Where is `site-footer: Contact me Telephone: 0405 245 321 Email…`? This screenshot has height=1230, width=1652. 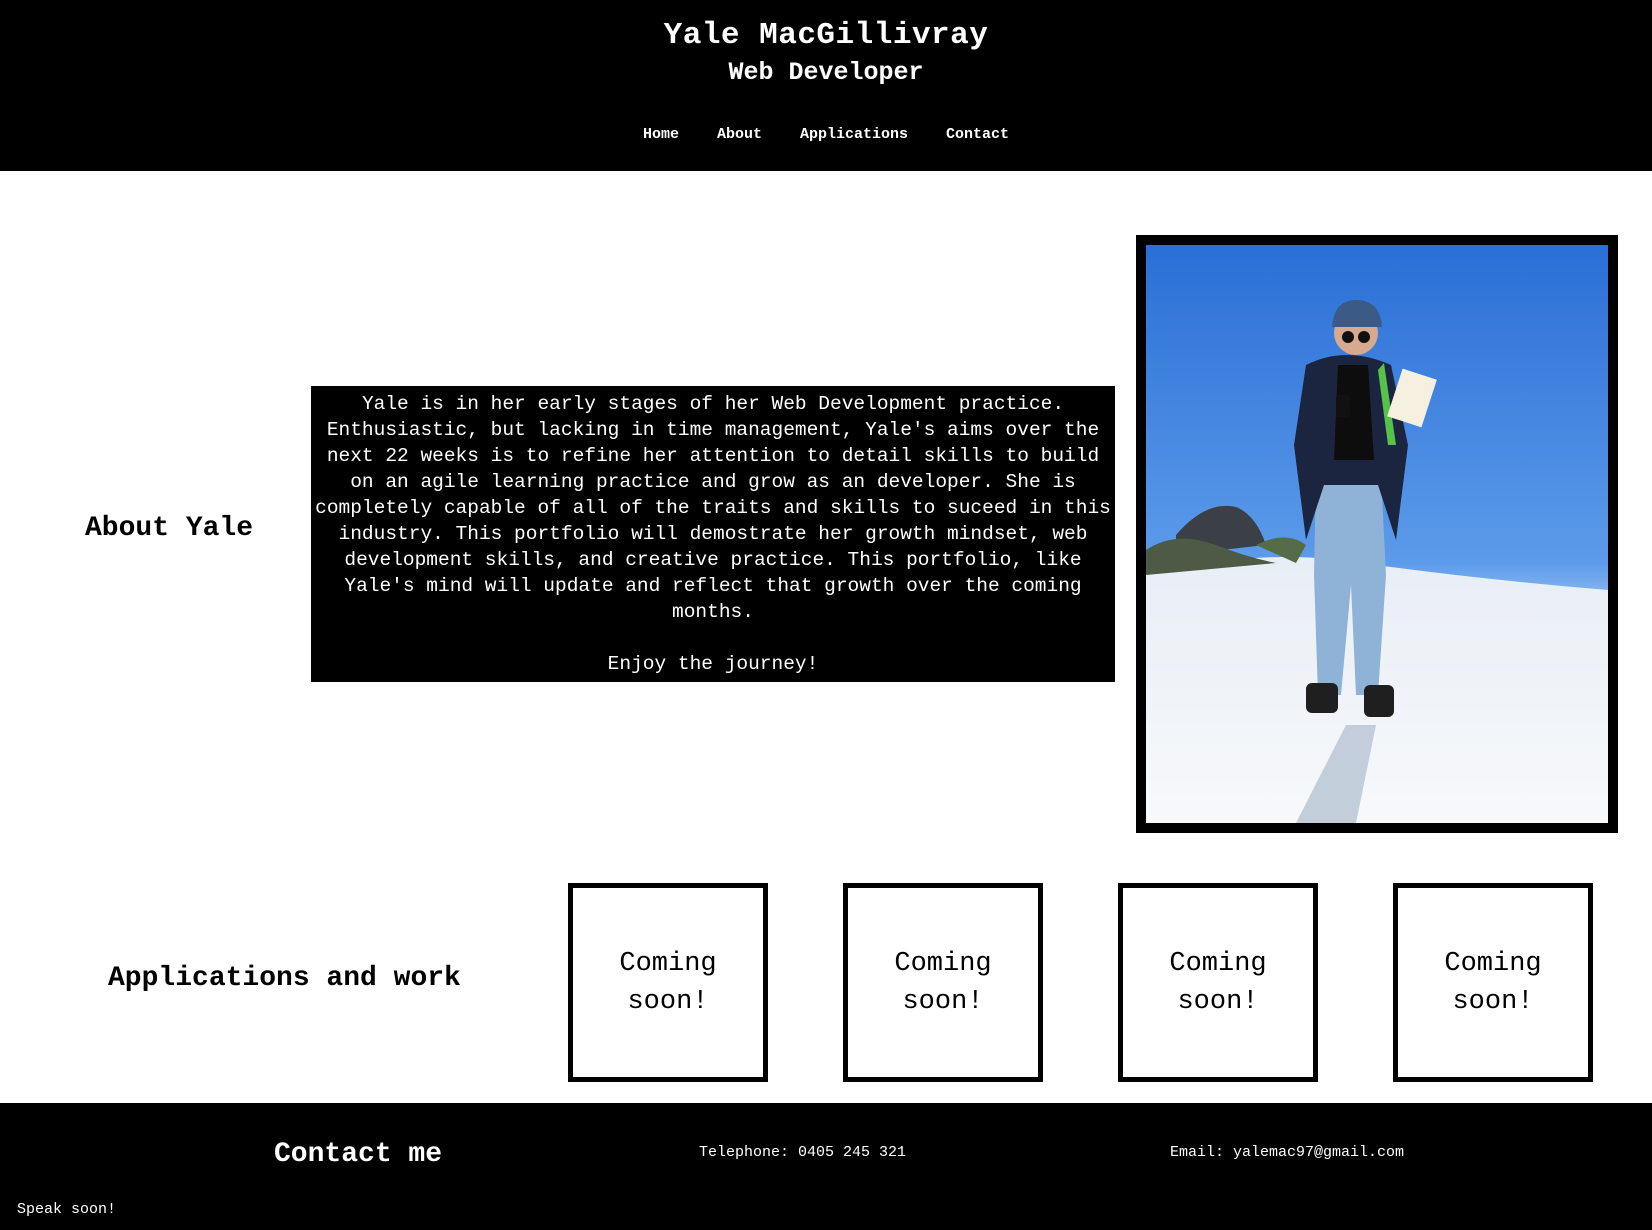 site-footer: Contact me Telephone: 0405 245 321 Email… is located at coordinates (826, 1166).